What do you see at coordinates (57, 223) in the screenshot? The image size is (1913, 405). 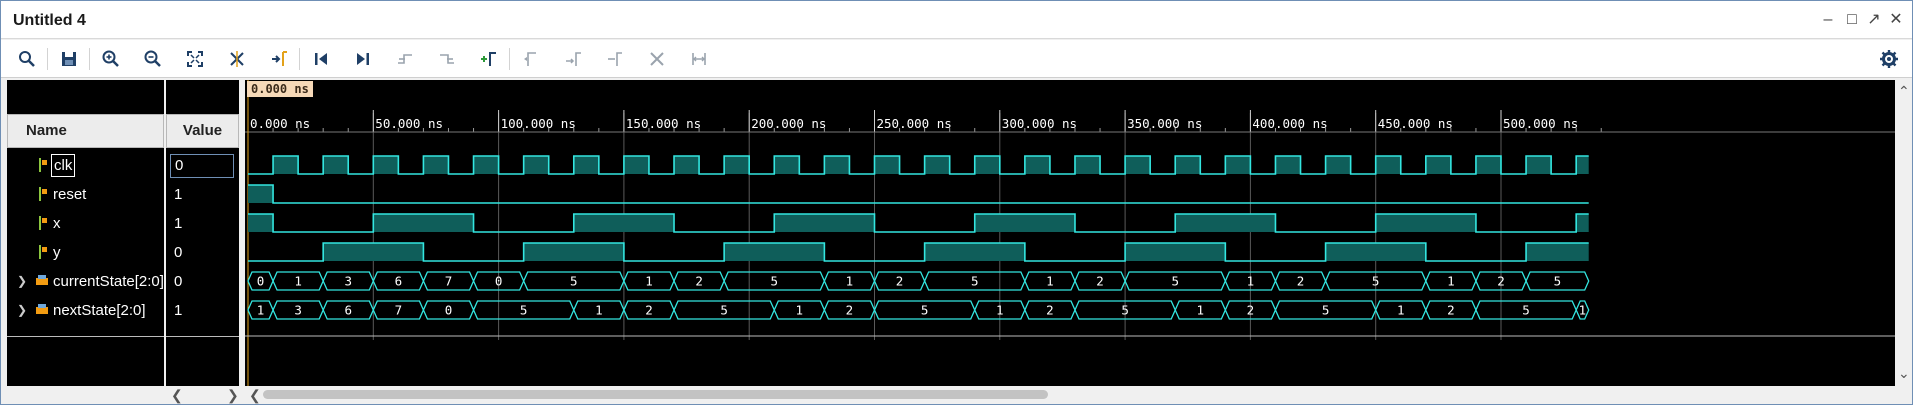 I see `signal-name-label: x` at bounding box center [57, 223].